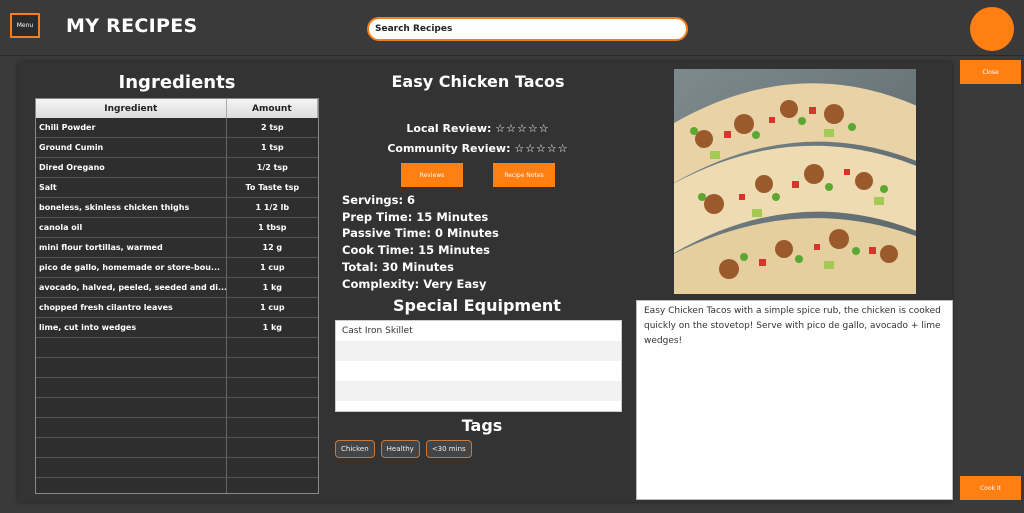 The width and height of the screenshot is (1024, 513). What do you see at coordinates (420, 233) in the screenshot?
I see `passive-time: Passive Time: 0 Minutes` at bounding box center [420, 233].